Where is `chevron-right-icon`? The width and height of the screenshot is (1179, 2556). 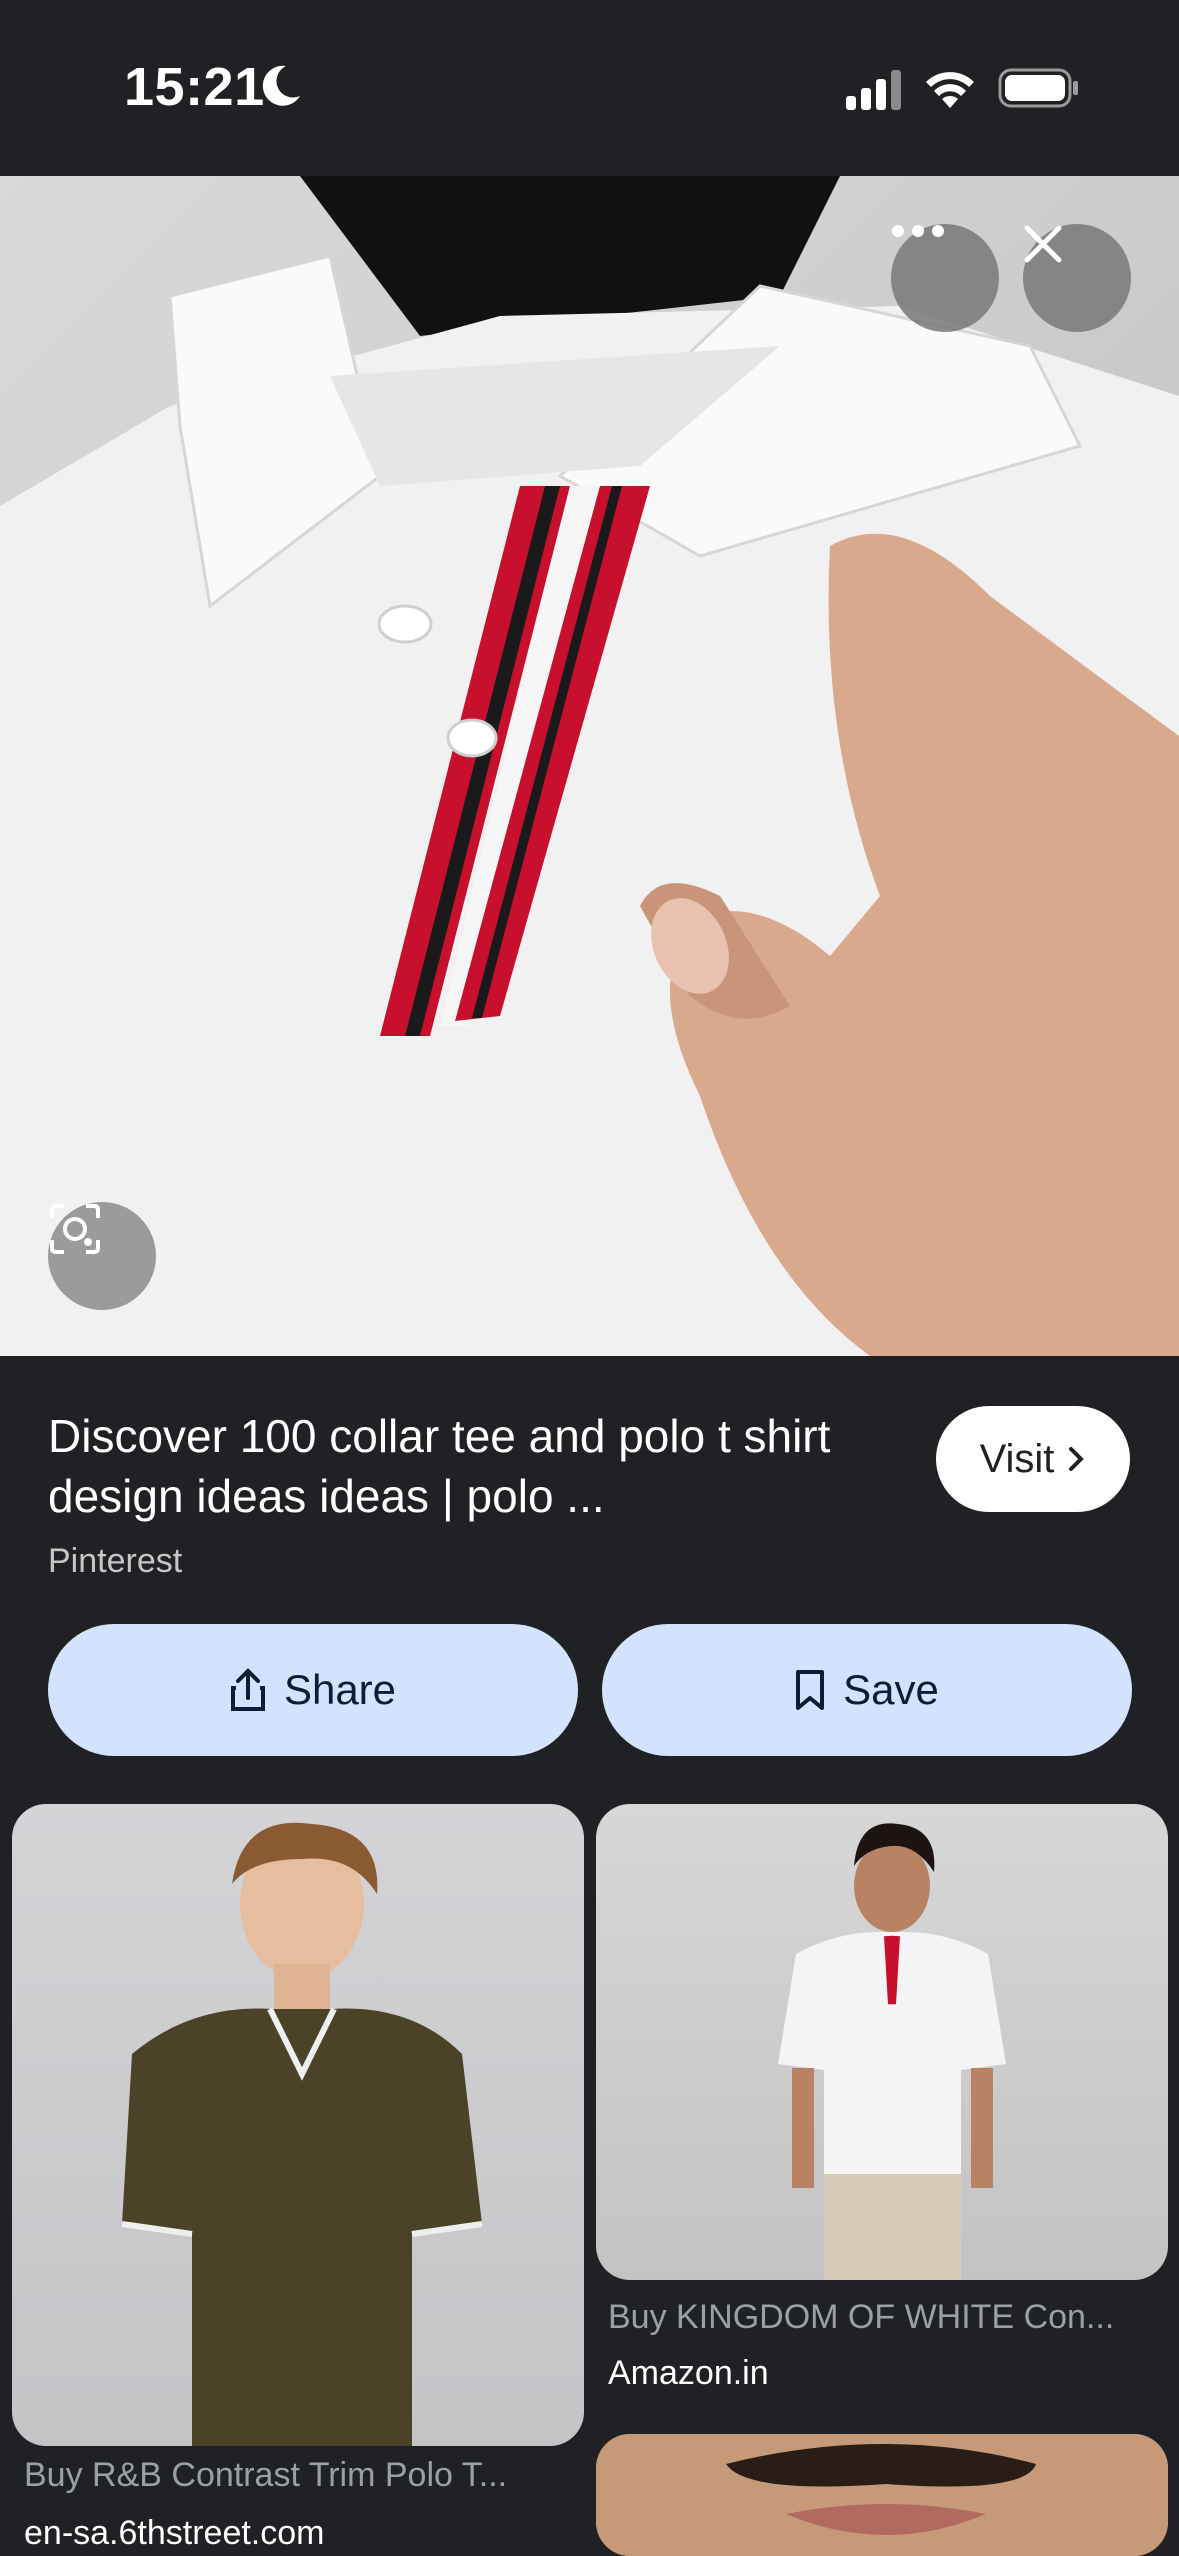 chevron-right-icon is located at coordinates (1077, 1459).